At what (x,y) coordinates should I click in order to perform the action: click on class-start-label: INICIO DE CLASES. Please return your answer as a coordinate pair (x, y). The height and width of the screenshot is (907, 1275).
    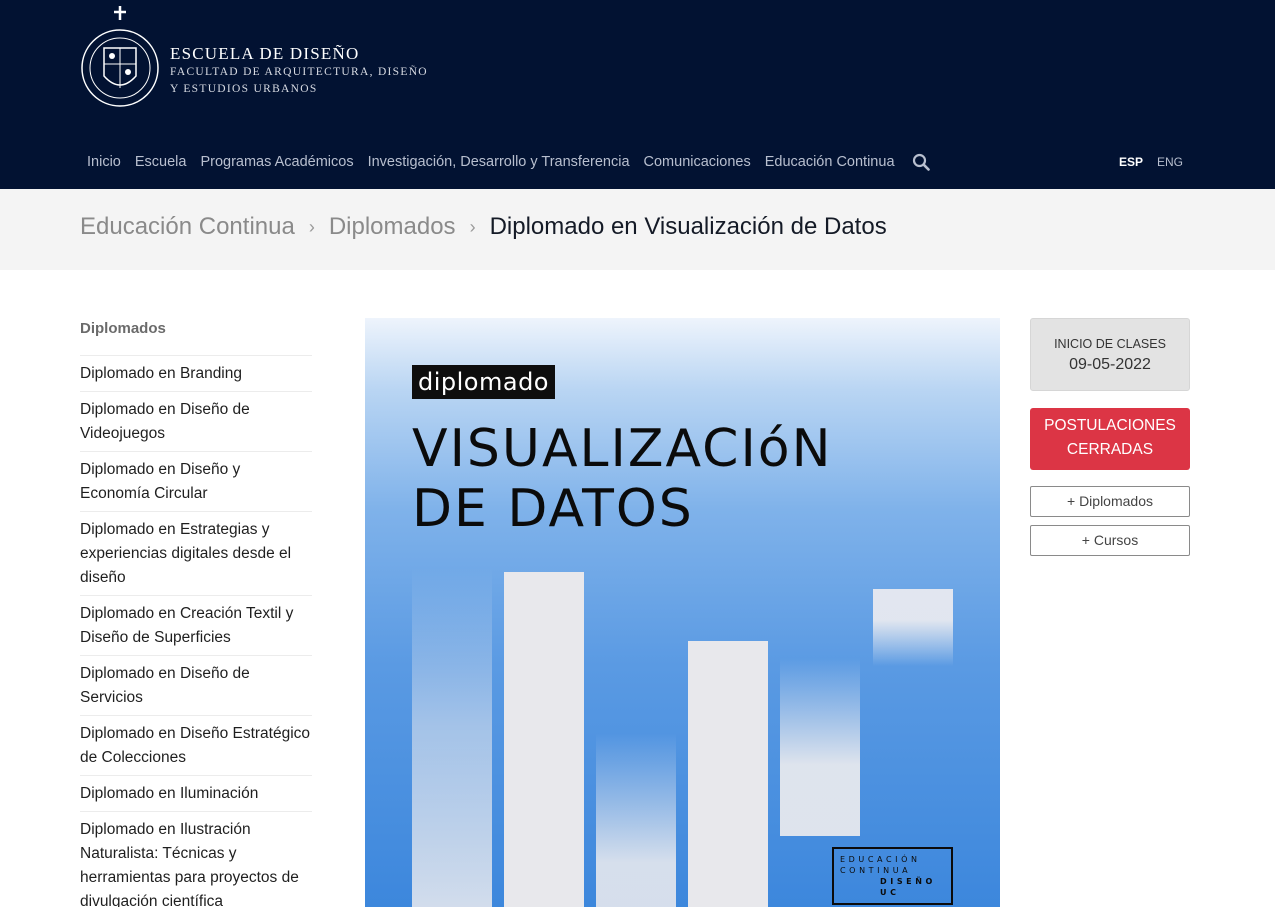
    Looking at the image, I should click on (1110, 344).